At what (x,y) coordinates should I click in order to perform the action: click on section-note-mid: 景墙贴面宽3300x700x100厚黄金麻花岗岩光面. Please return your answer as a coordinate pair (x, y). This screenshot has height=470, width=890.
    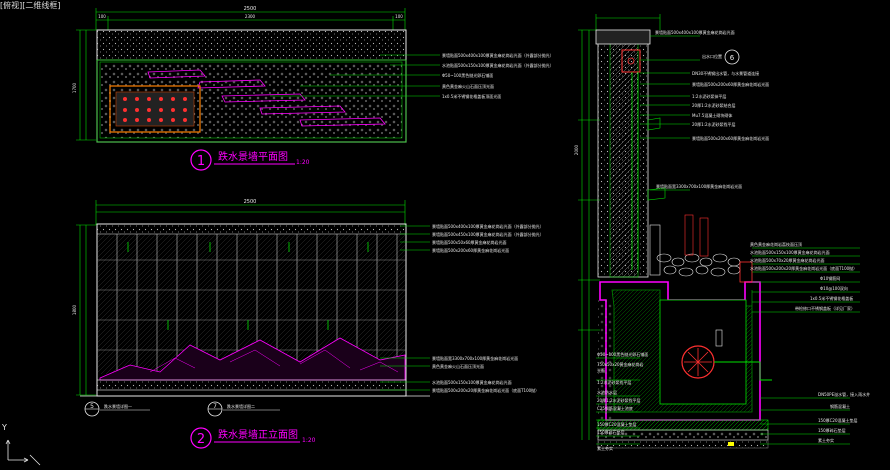
    Looking at the image, I should click on (699, 186).